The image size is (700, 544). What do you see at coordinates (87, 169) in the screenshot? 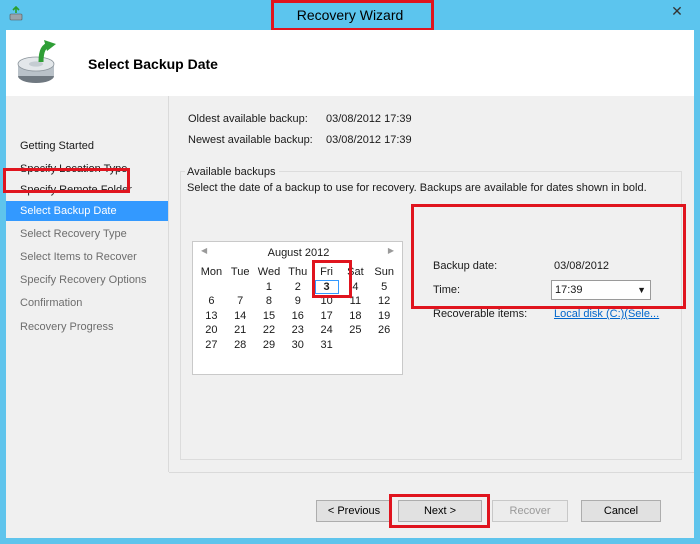
I see `sidebar-item: Specify Location Type` at bounding box center [87, 169].